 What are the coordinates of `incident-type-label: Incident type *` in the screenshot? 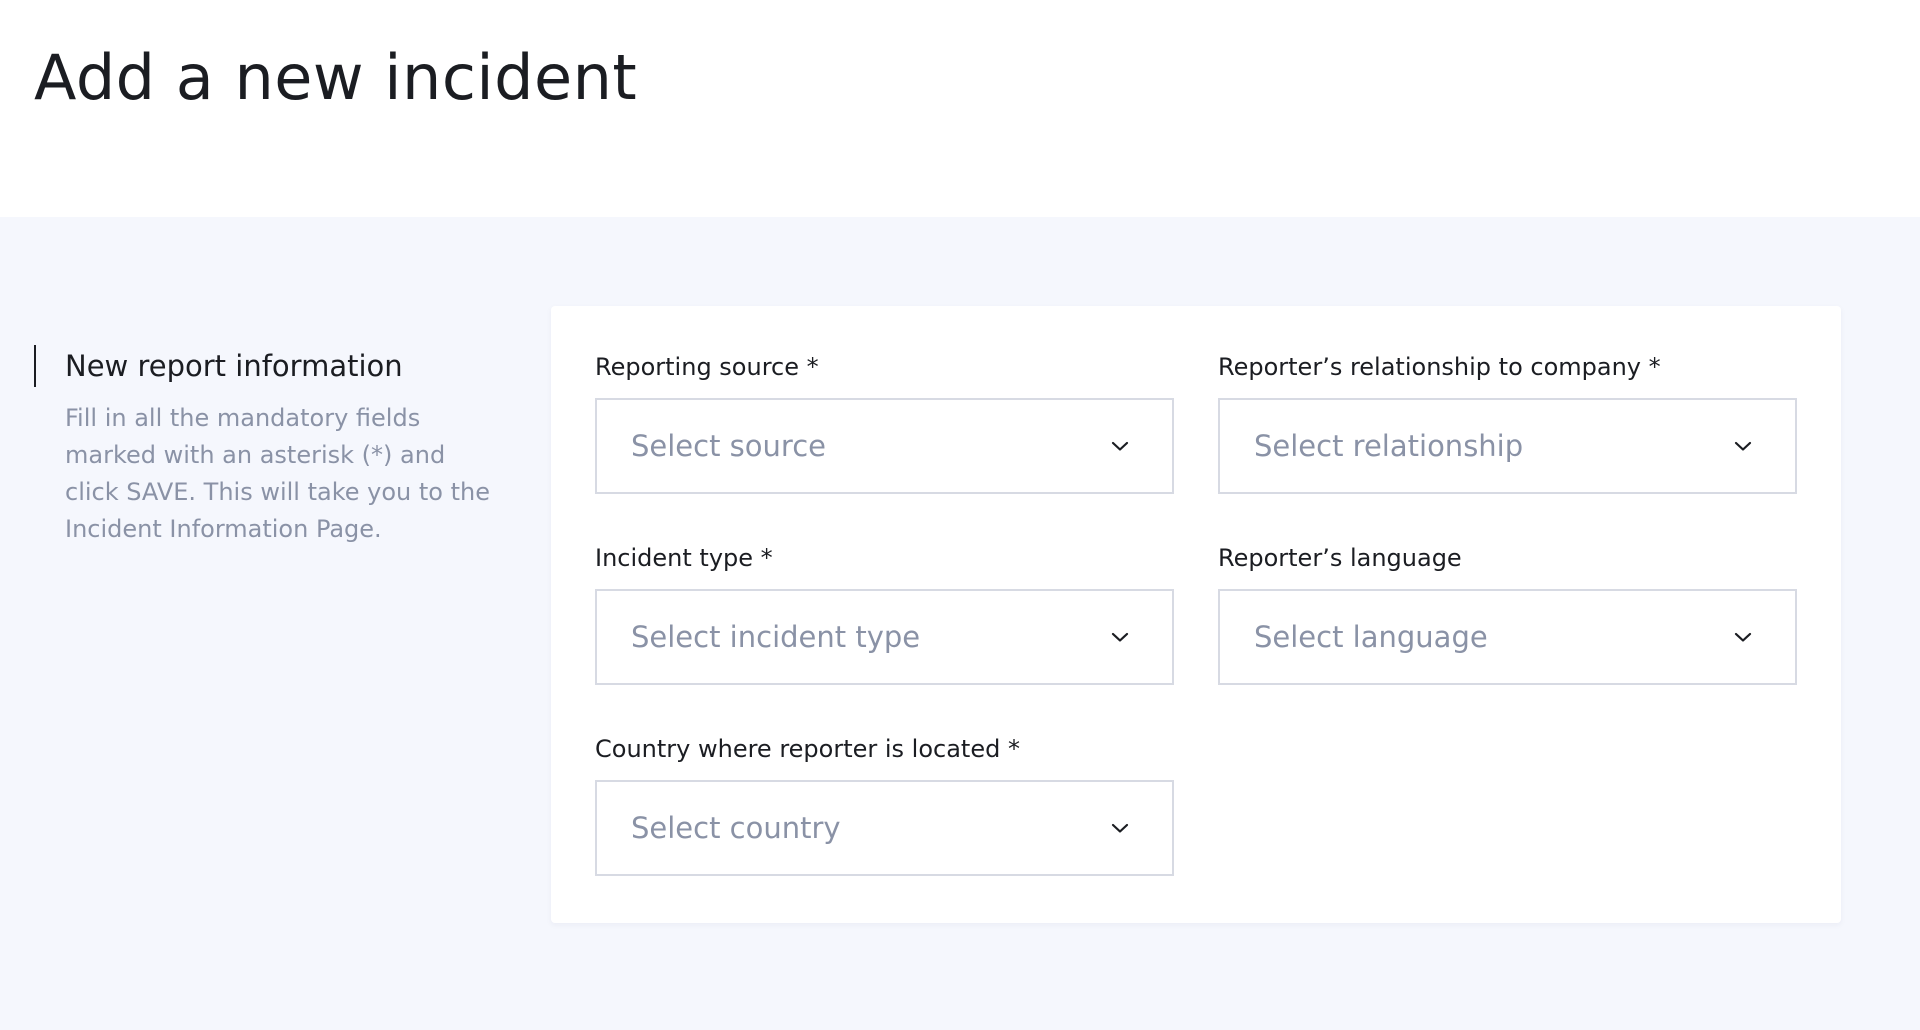 It's located at (684, 558).